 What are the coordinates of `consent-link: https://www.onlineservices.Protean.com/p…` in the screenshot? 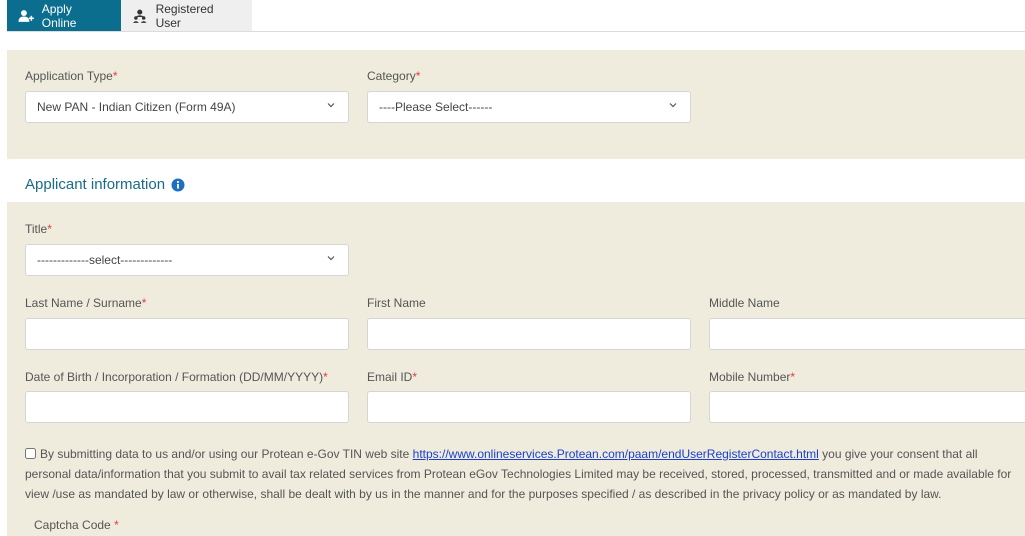 It's located at (616, 454).